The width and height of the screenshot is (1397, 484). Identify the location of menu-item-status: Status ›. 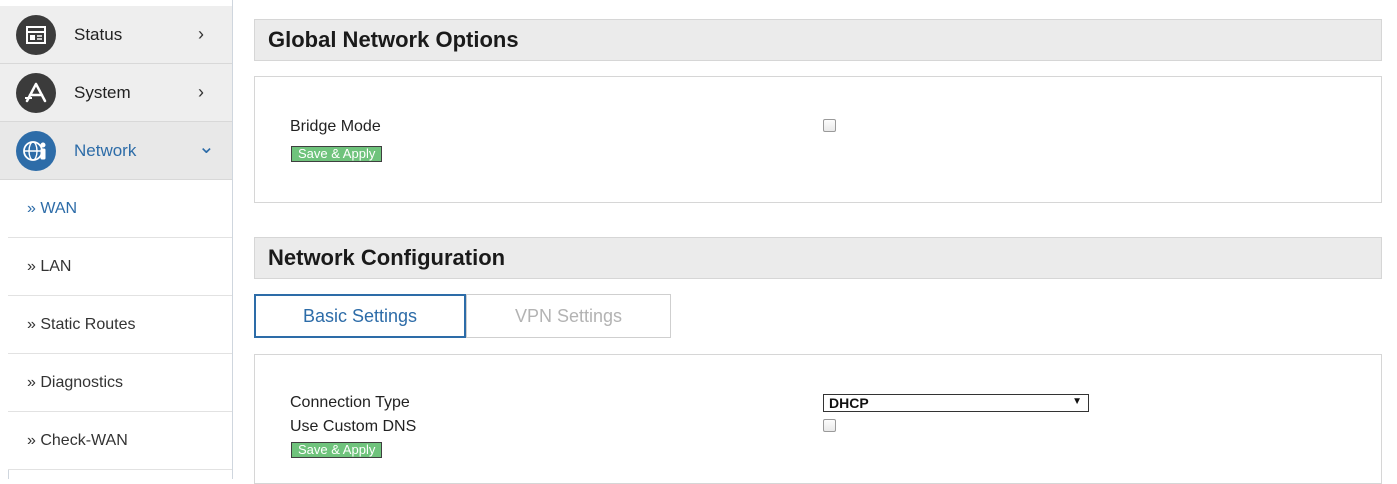
(116, 35).